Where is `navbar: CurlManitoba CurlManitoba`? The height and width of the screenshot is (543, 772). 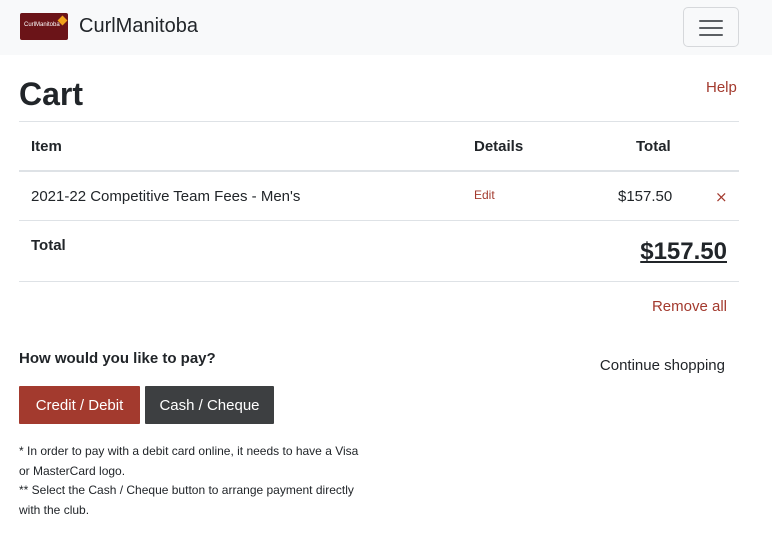
navbar: CurlManitoba CurlManitoba is located at coordinates (386, 27).